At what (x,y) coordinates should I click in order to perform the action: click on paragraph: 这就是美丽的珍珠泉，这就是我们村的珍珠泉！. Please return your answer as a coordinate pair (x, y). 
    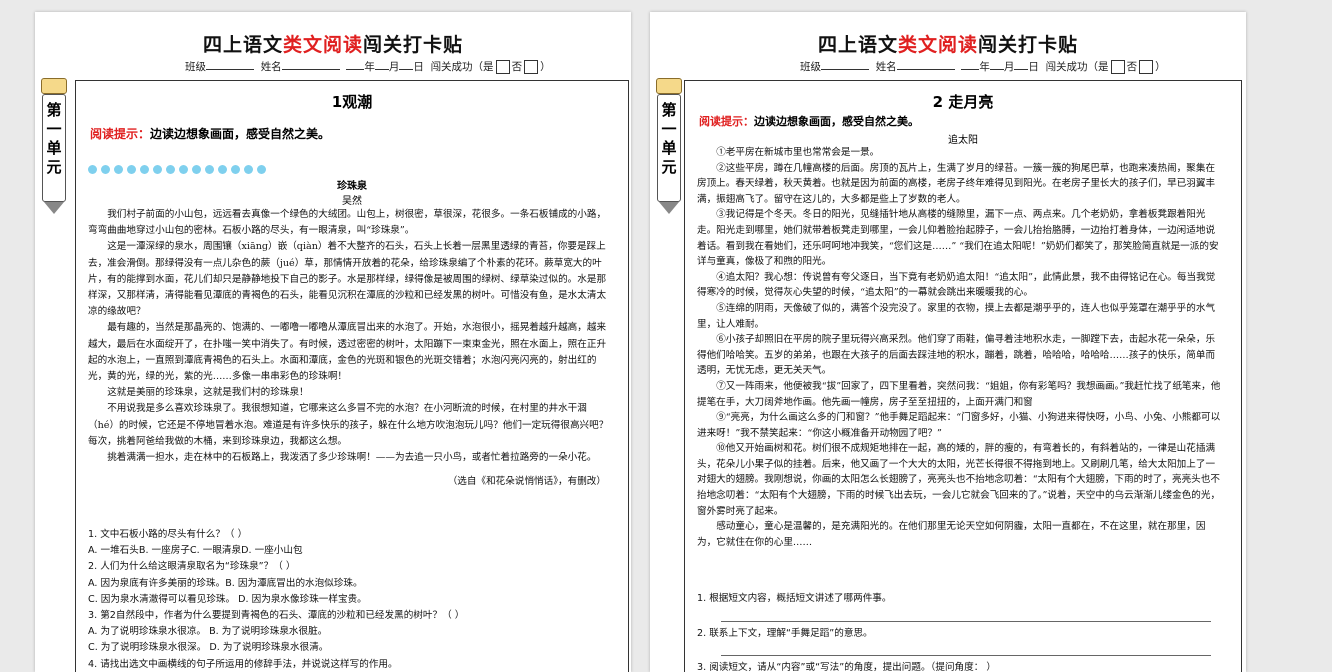
    Looking at the image, I should click on (208, 393).